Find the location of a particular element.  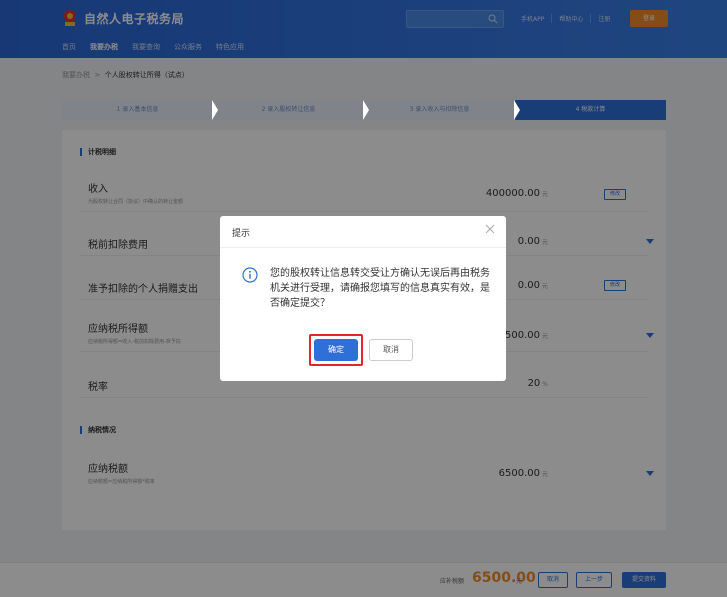

close-icon is located at coordinates (490, 229).